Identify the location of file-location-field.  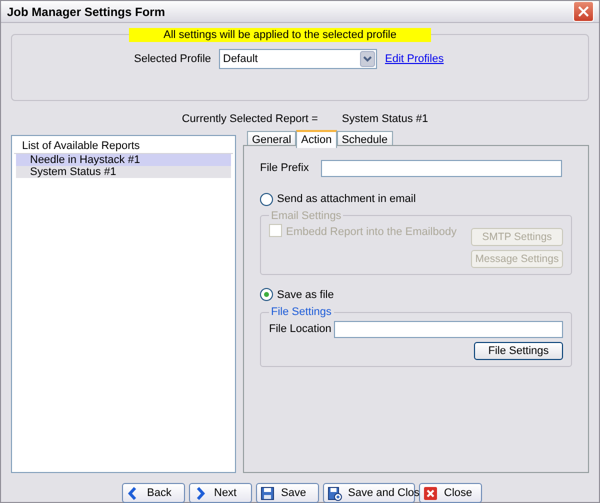
(448, 329).